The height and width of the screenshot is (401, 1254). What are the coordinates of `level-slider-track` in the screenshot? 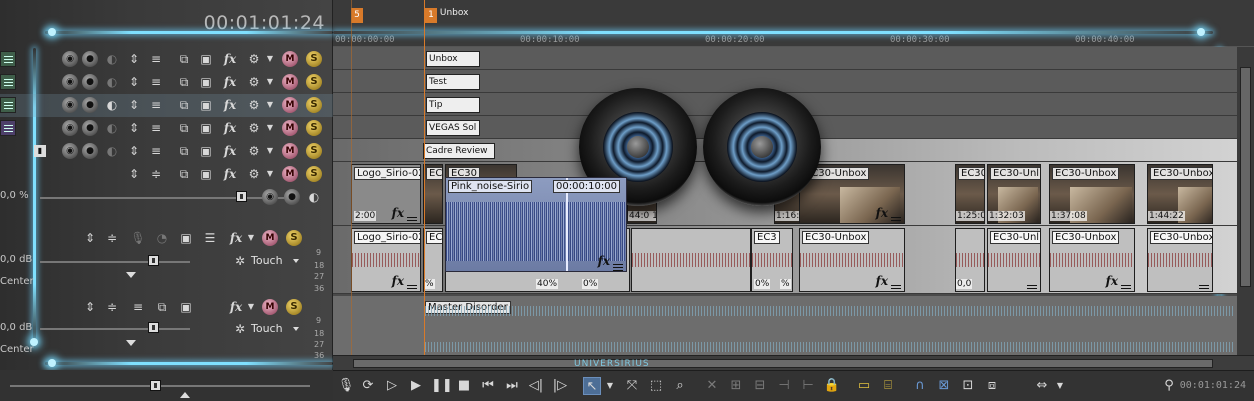 It's located at (165, 198).